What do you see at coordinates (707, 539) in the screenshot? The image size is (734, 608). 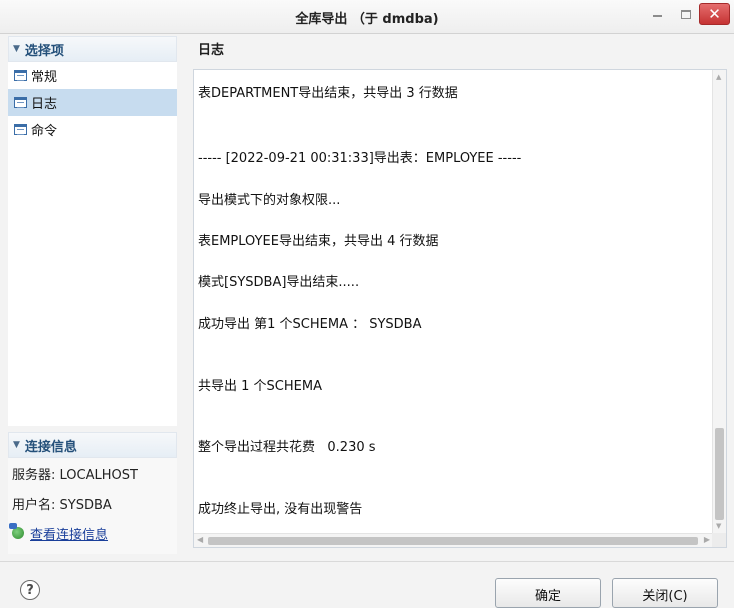 I see `scroll-right-icon: ▶` at bounding box center [707, 539].